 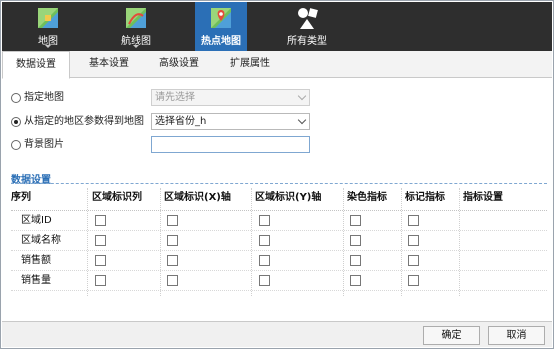 I want to click on column-header: 序列, so click(x=21, y=197).